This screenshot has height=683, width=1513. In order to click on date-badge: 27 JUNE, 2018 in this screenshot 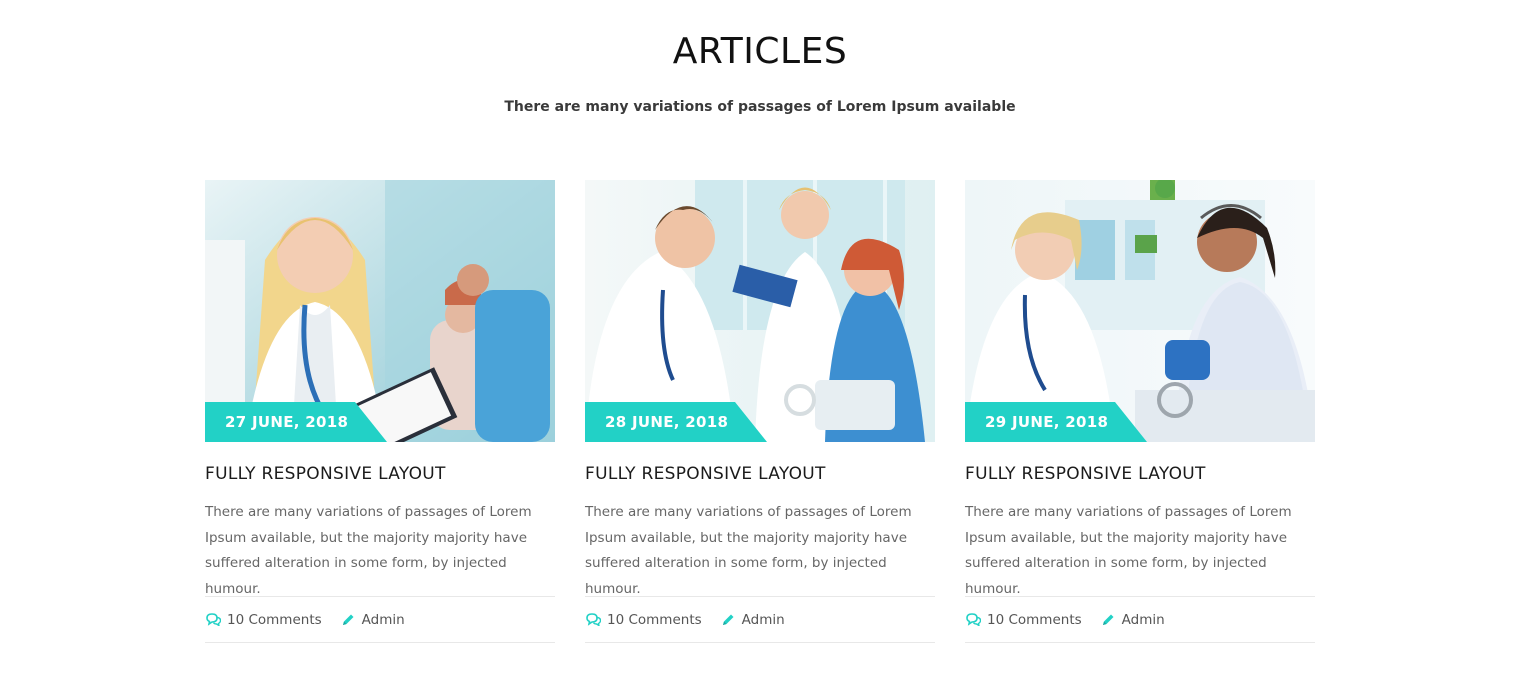, I will do `click(296, 422)`.